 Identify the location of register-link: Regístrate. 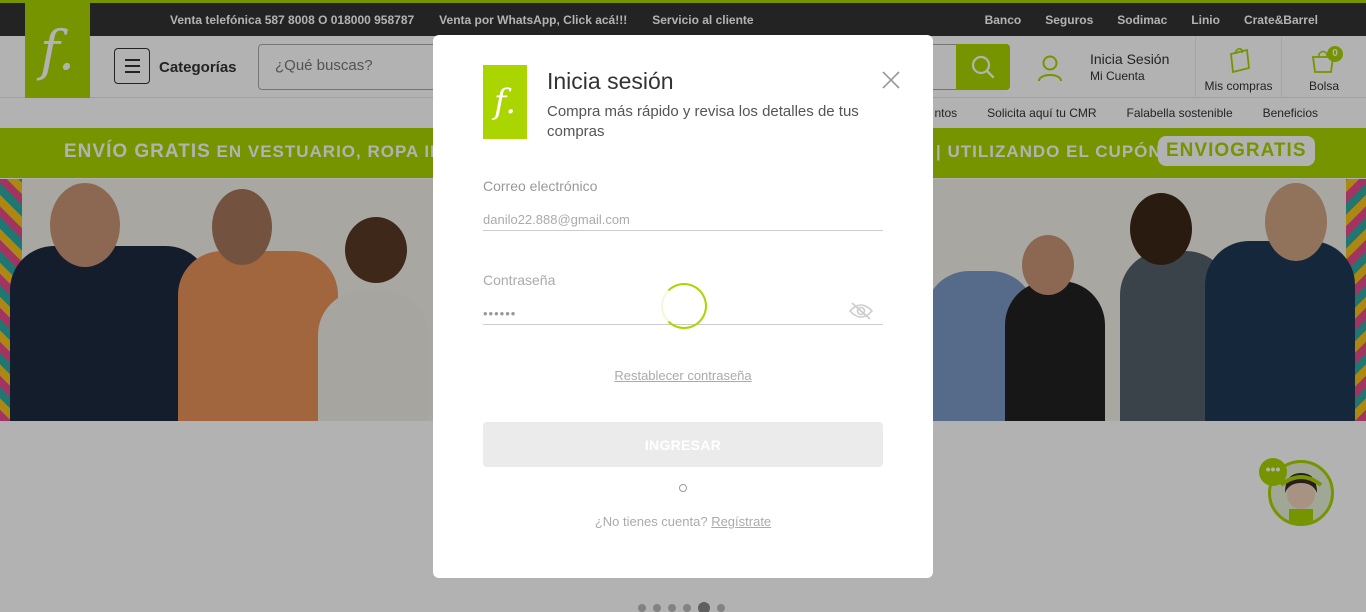
(741, 521).